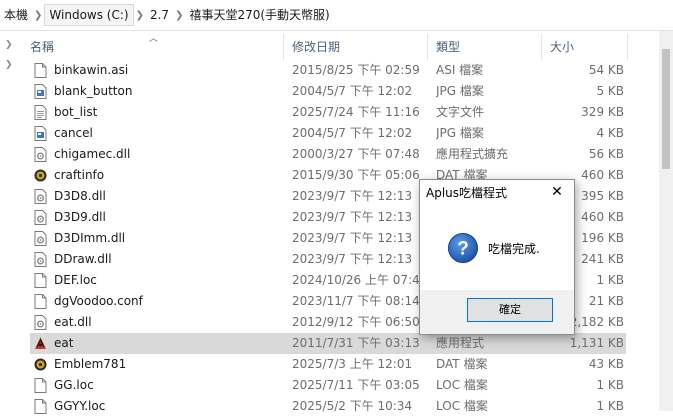 The height and width of the screenshot is (417, 673). Describe the element at coordinates (159, 15) in the screenshot. I see `breadcrumb-folder-27: 2.7` at that location.